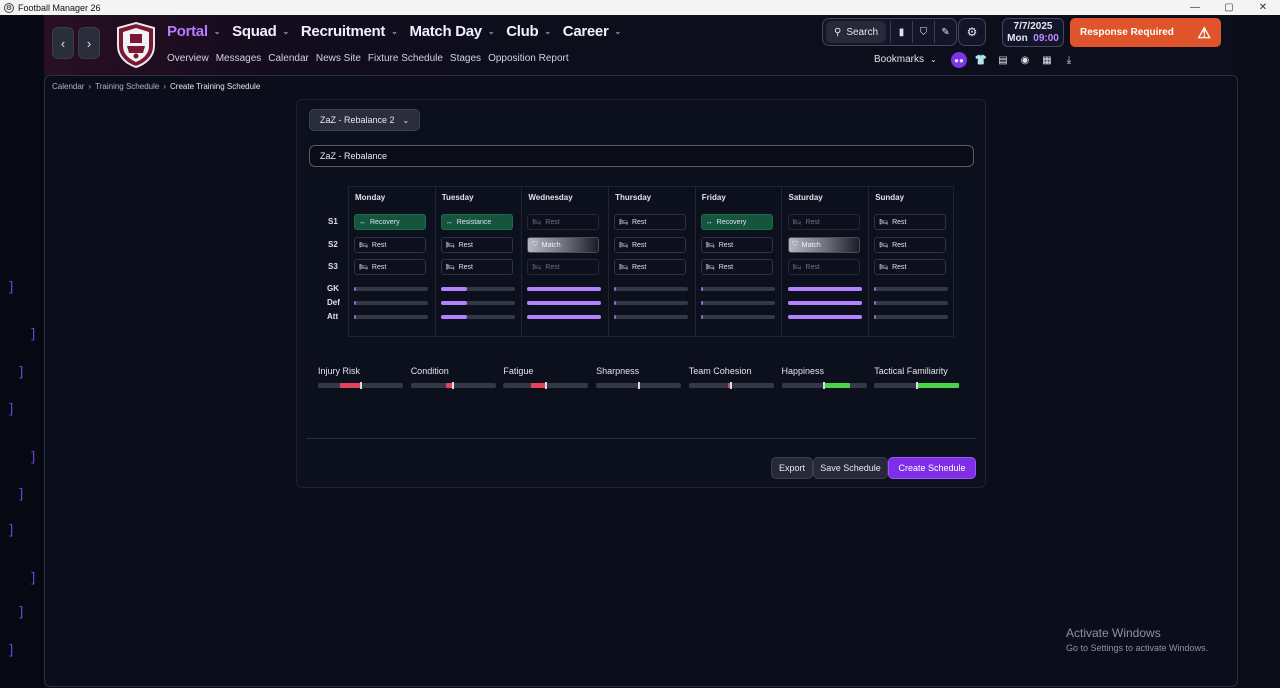 The height and width of the screenshot is (688, 1280). I want to click on maximize-icon: ▢, so click(1229, 7).